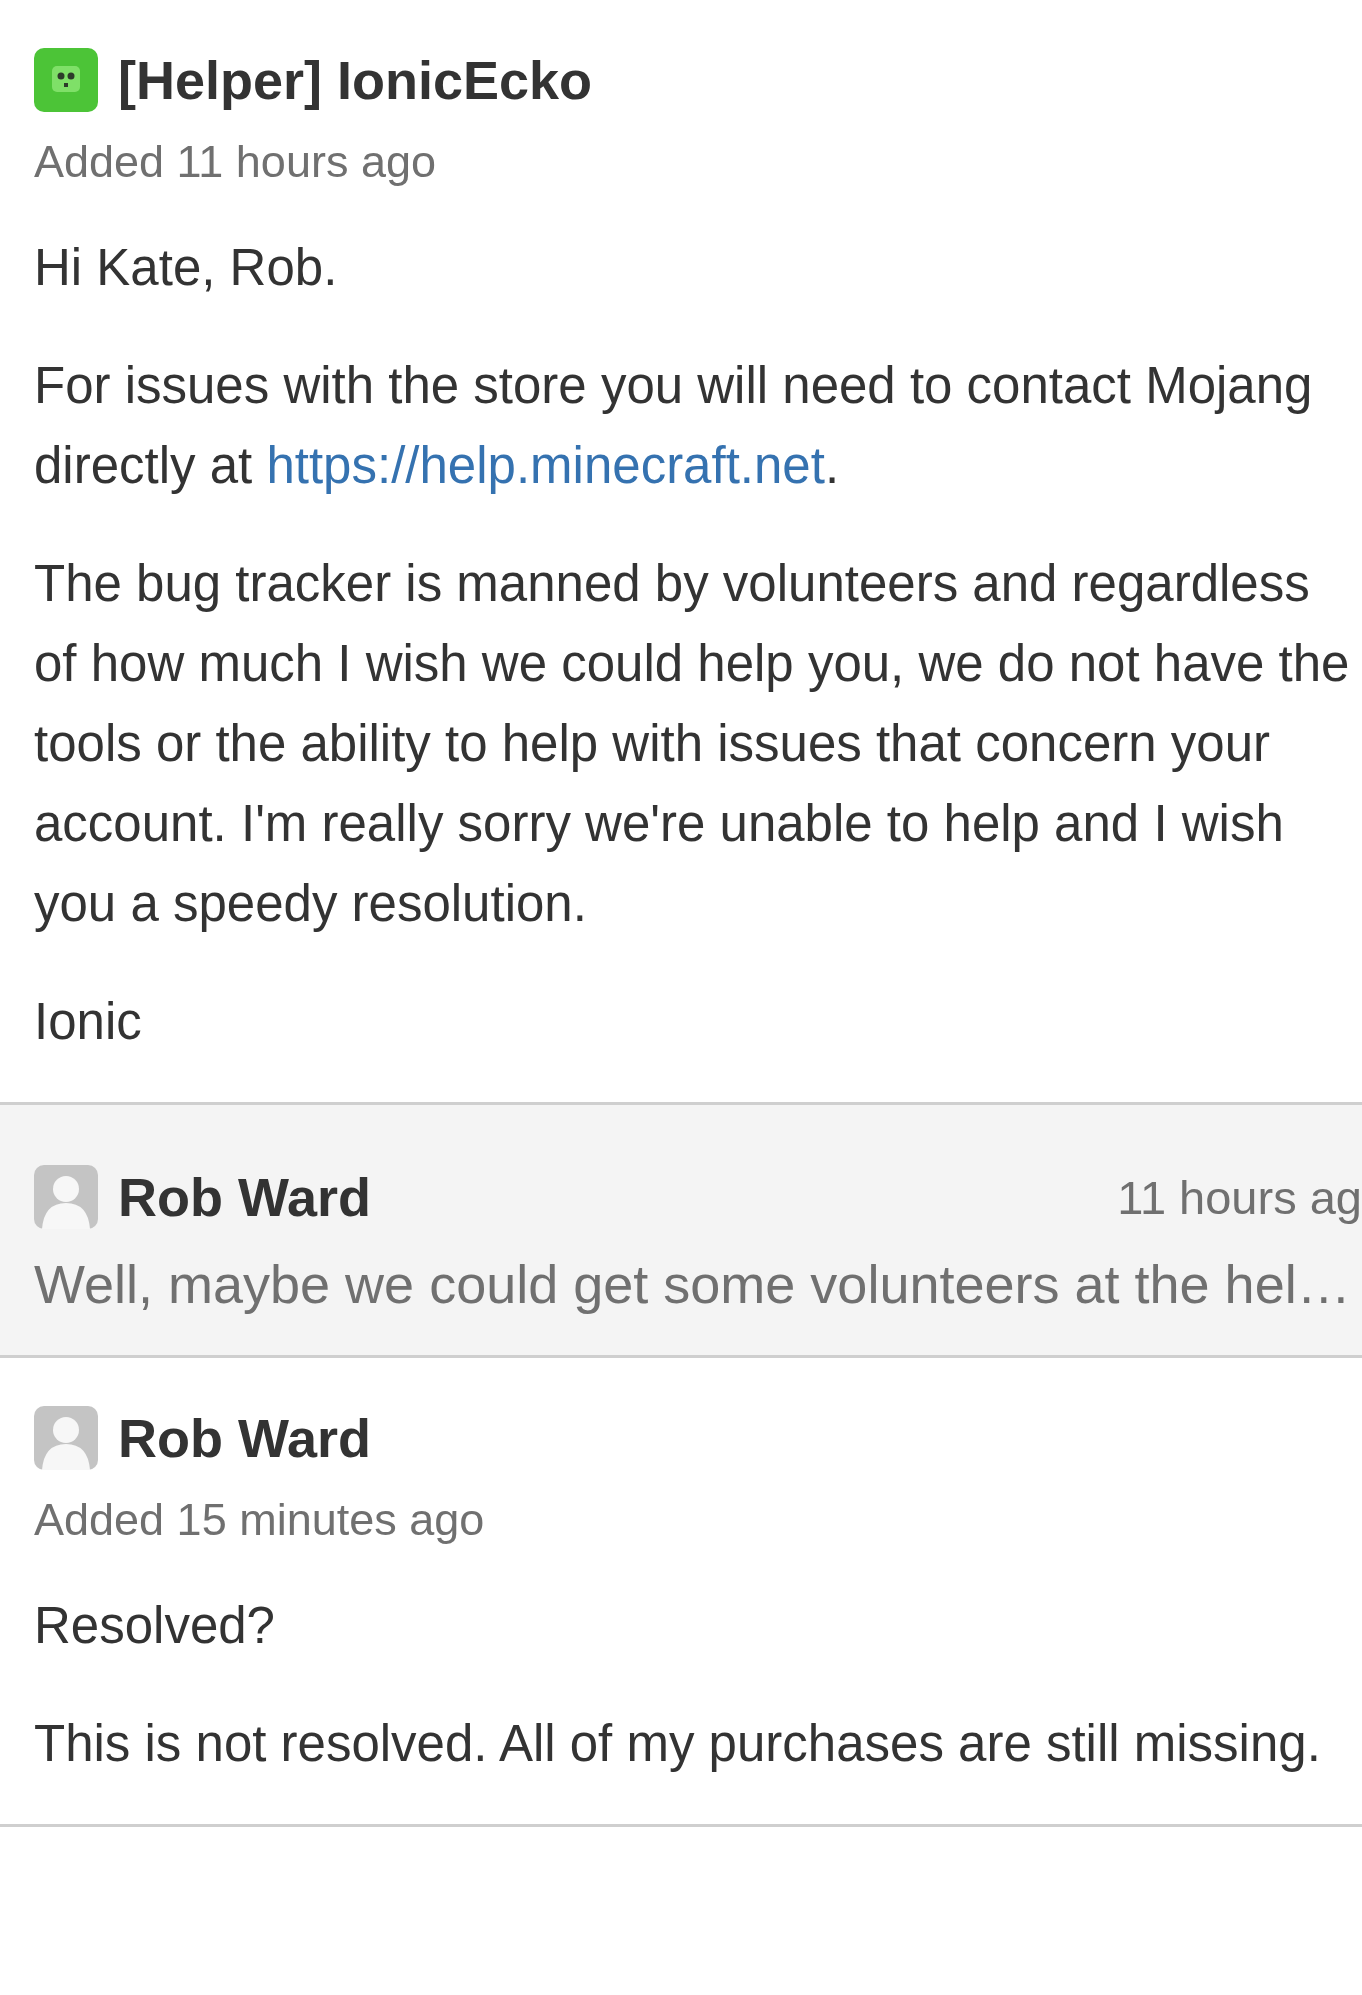 This screenshot has height=1995, width=1362. Describe the element at coordinates (545, 465) in the screenshot. I see `link: https://help.minecraft.net` at that location.